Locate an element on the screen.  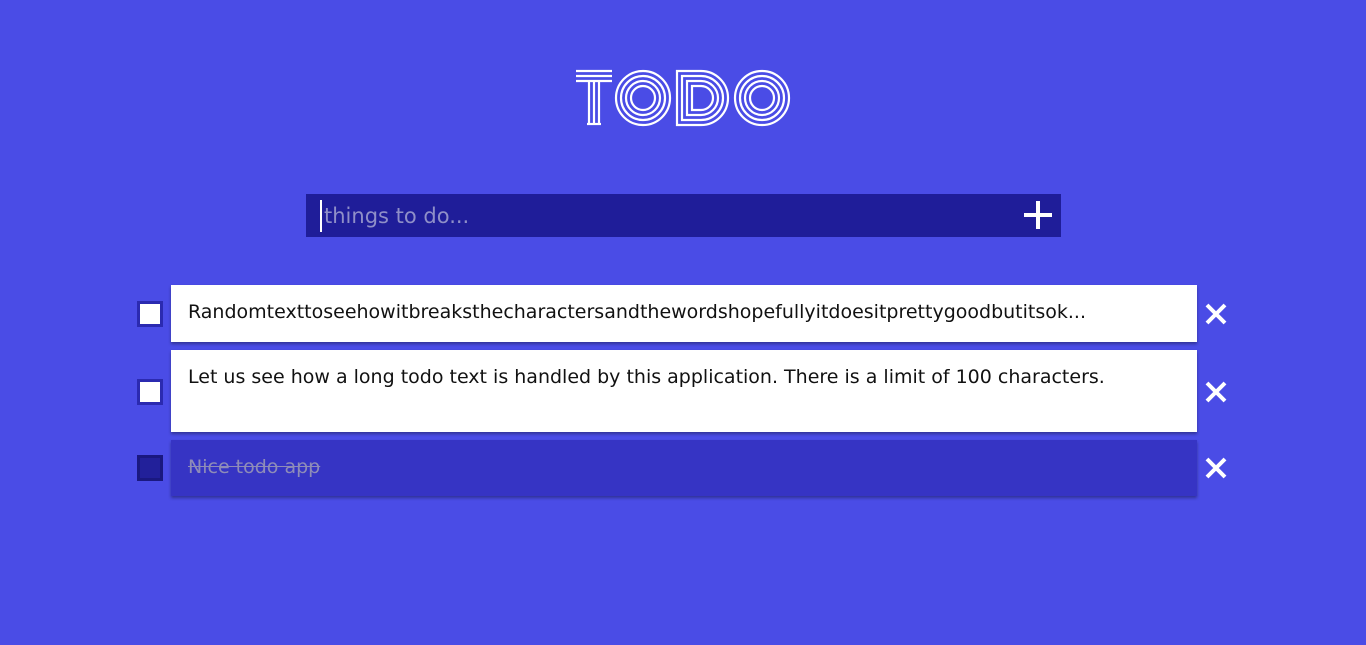
todo-logo-icon is located at coordinates (683, 98).